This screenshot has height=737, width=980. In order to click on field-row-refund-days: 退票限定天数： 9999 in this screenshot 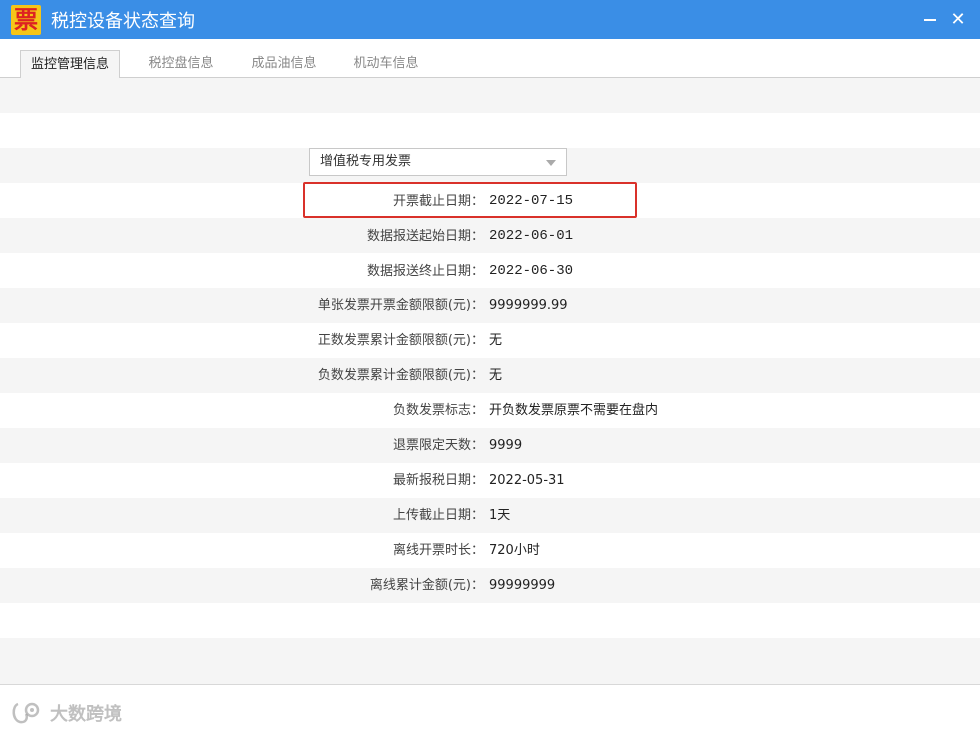, I will do `click(490, 445)`.